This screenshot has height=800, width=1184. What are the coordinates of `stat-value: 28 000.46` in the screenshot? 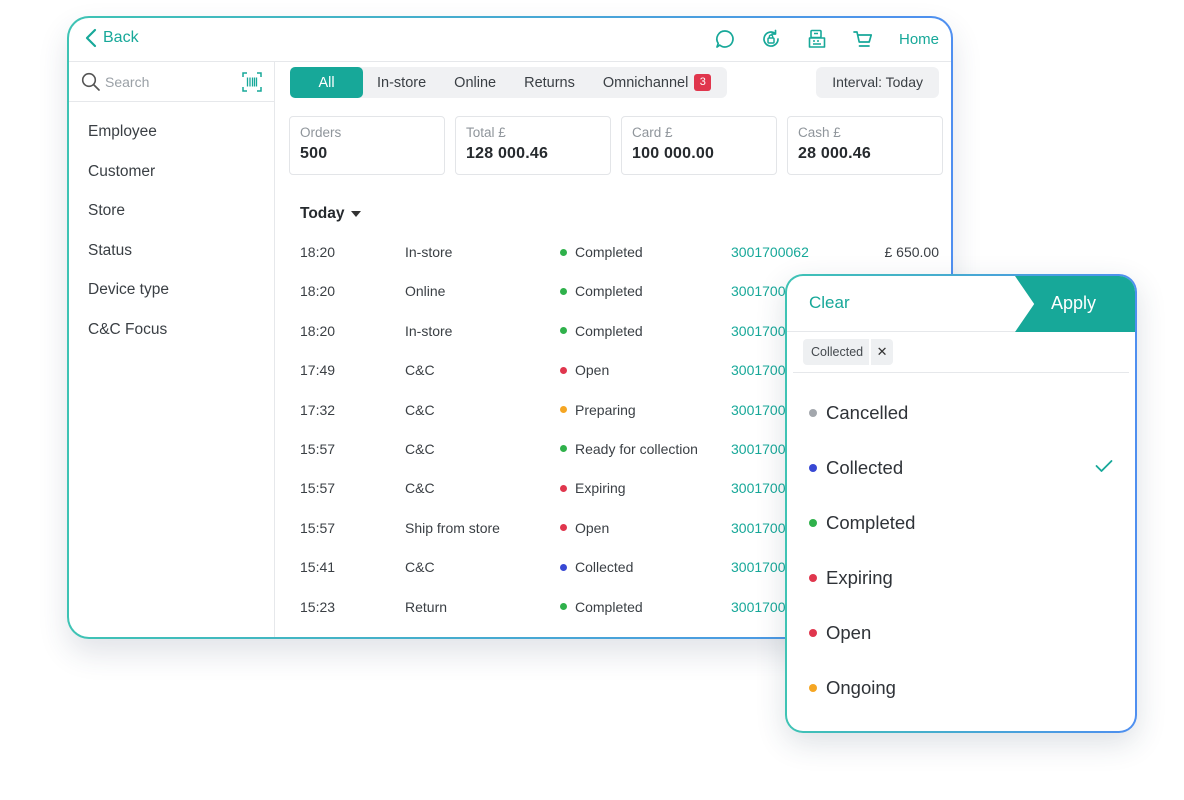 It's located at (834, 153).